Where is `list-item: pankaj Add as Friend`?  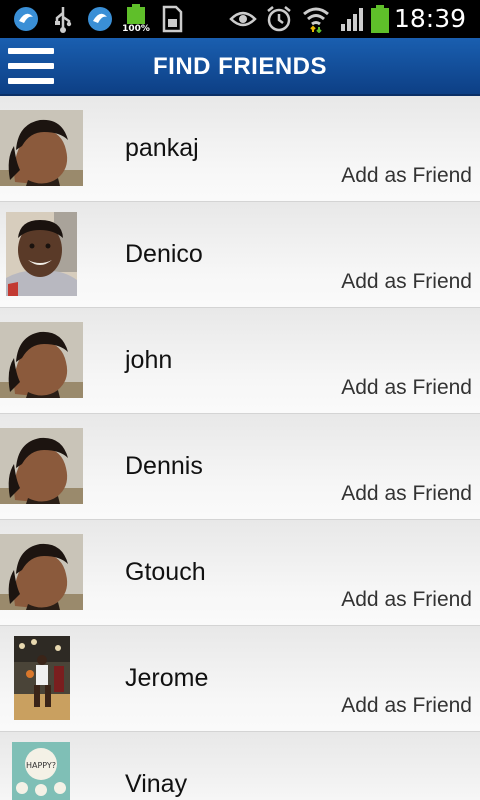
list-item: pankaj Add as Friend is located at coordinates (240, 149).